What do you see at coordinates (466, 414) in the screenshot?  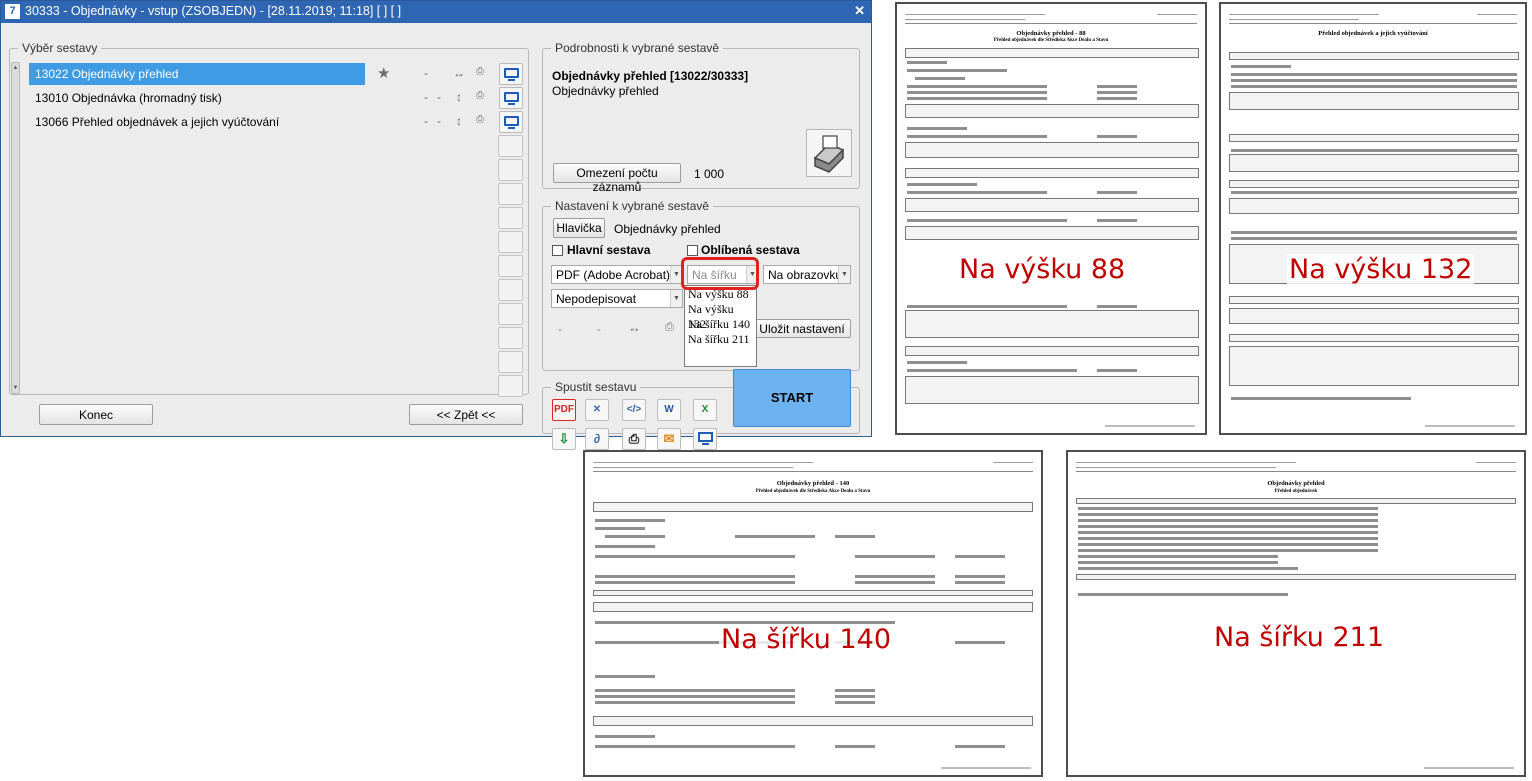 I see `back-button: << Zpět <<` at bounding box center [466, 414].